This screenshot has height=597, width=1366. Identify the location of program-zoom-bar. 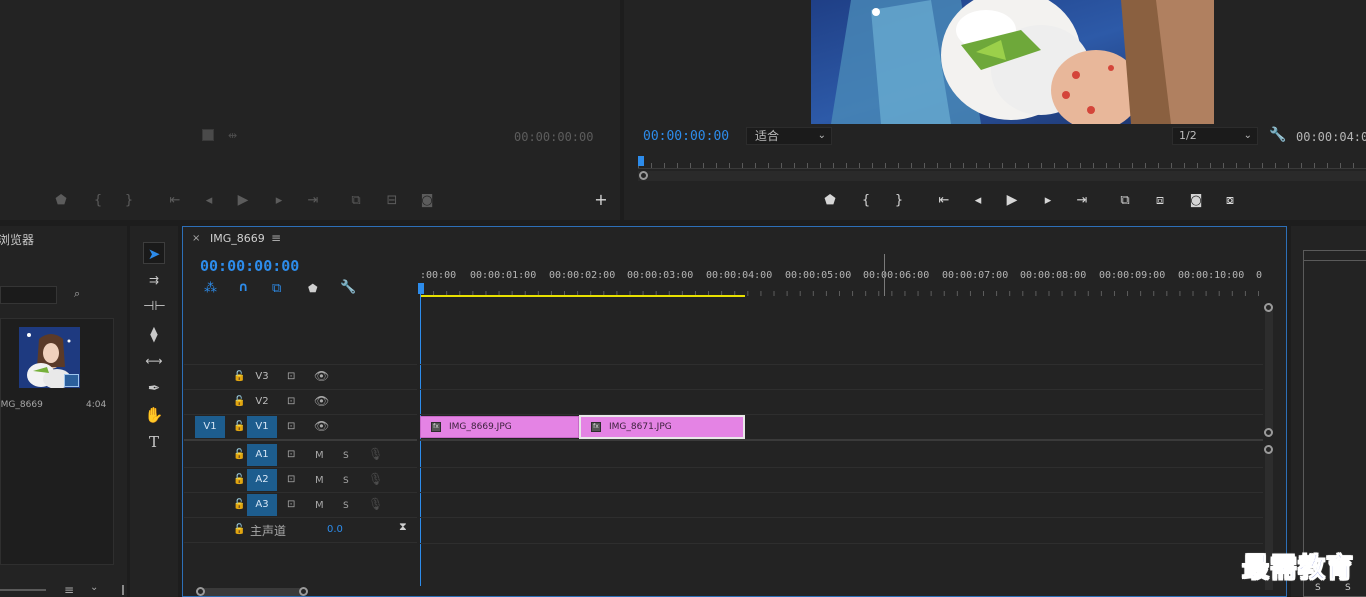
(1002, 176).